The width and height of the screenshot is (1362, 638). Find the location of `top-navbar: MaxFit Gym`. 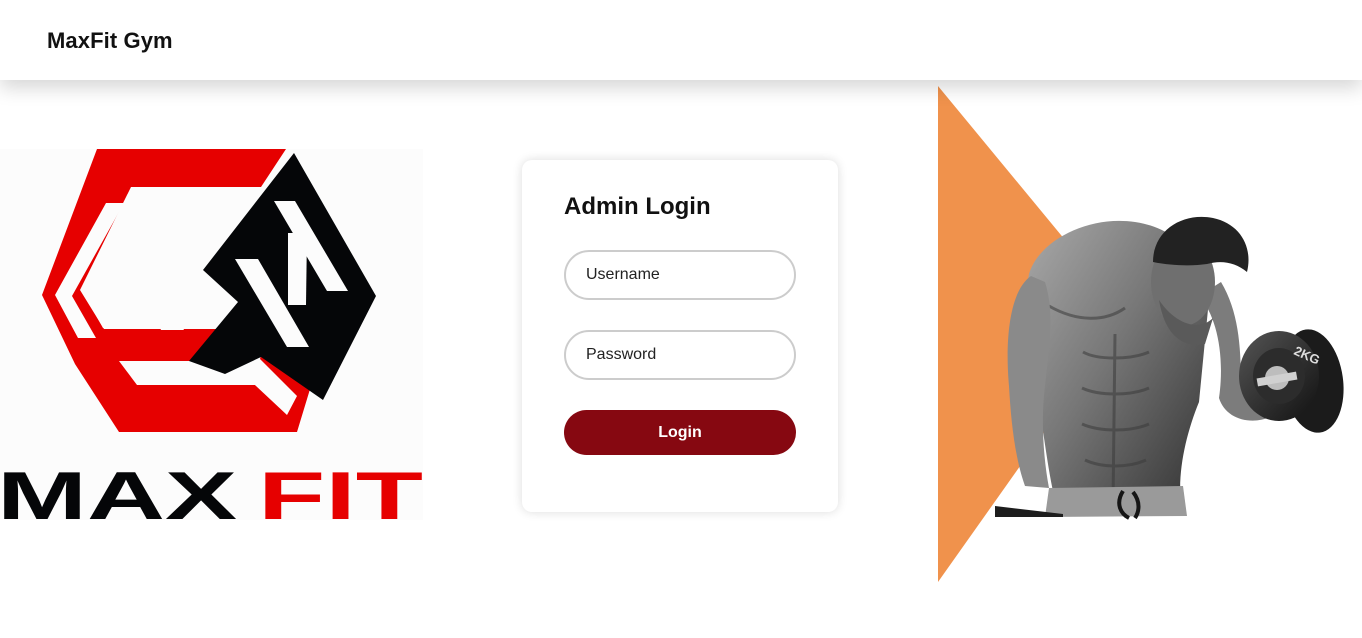

top-navbar: MaxFit Gym is located at coordinates (681, 40).